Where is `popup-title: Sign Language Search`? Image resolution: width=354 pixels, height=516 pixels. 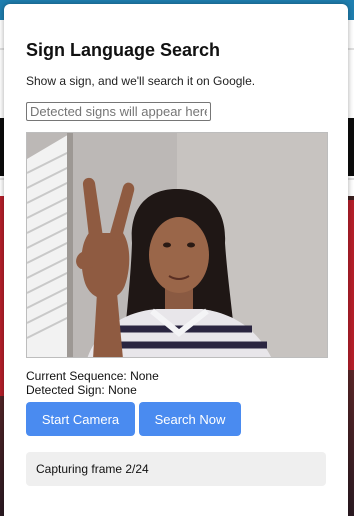
popup-title: Sign Language Search is located at coordinates (123, 50).